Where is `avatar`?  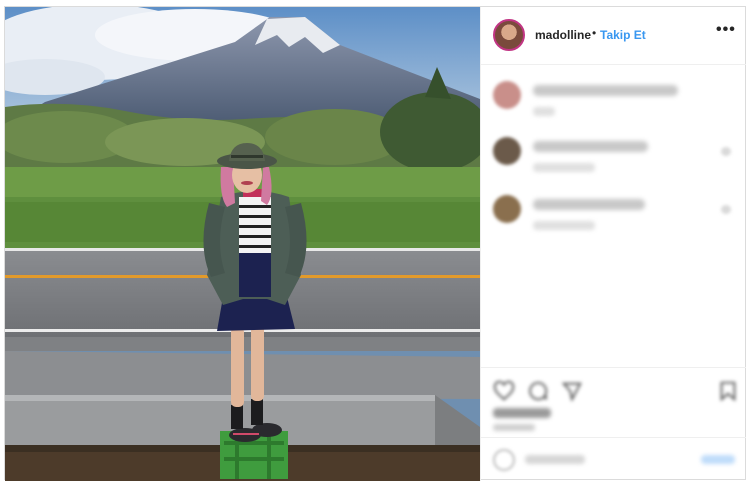 avatar is located at coordinates (509, 35).